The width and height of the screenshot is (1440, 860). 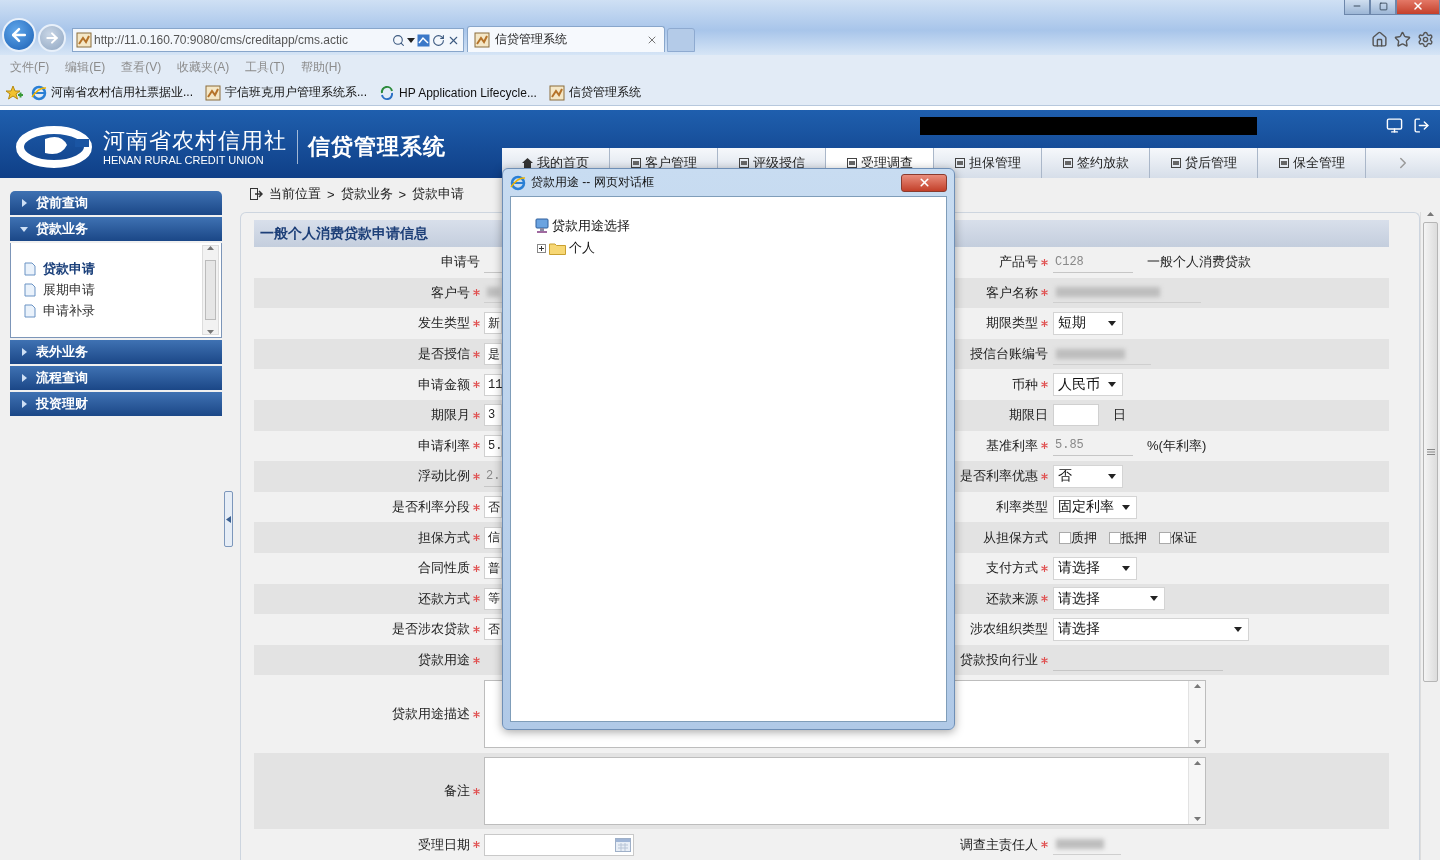 What do you see at coordinates (116, 378) in the screenshot?
I see `sidebar-section: 流程查询` at bounding box center [116, 378].